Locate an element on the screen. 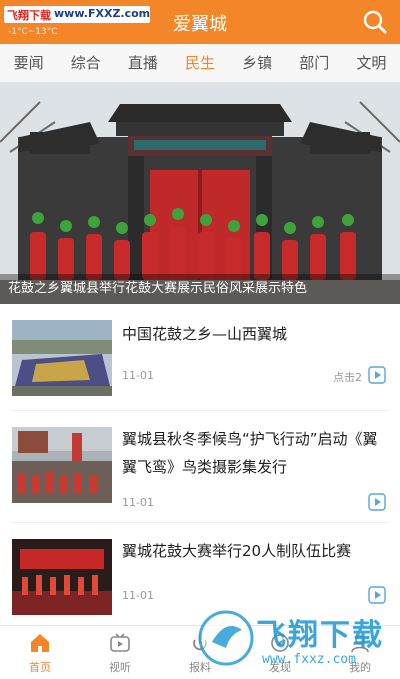 The width and height of the screenshot is (400, 679). hero-caption: 花鼓之乡翼城县举行花鼓大赛展示民俗风采展示特色 is located at coordinates (200, 289).